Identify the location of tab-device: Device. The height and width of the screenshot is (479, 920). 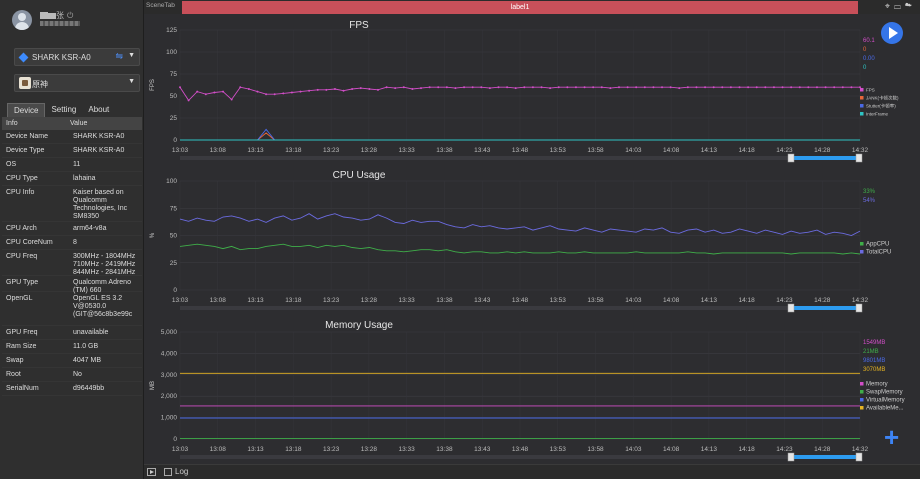
(26, 110).